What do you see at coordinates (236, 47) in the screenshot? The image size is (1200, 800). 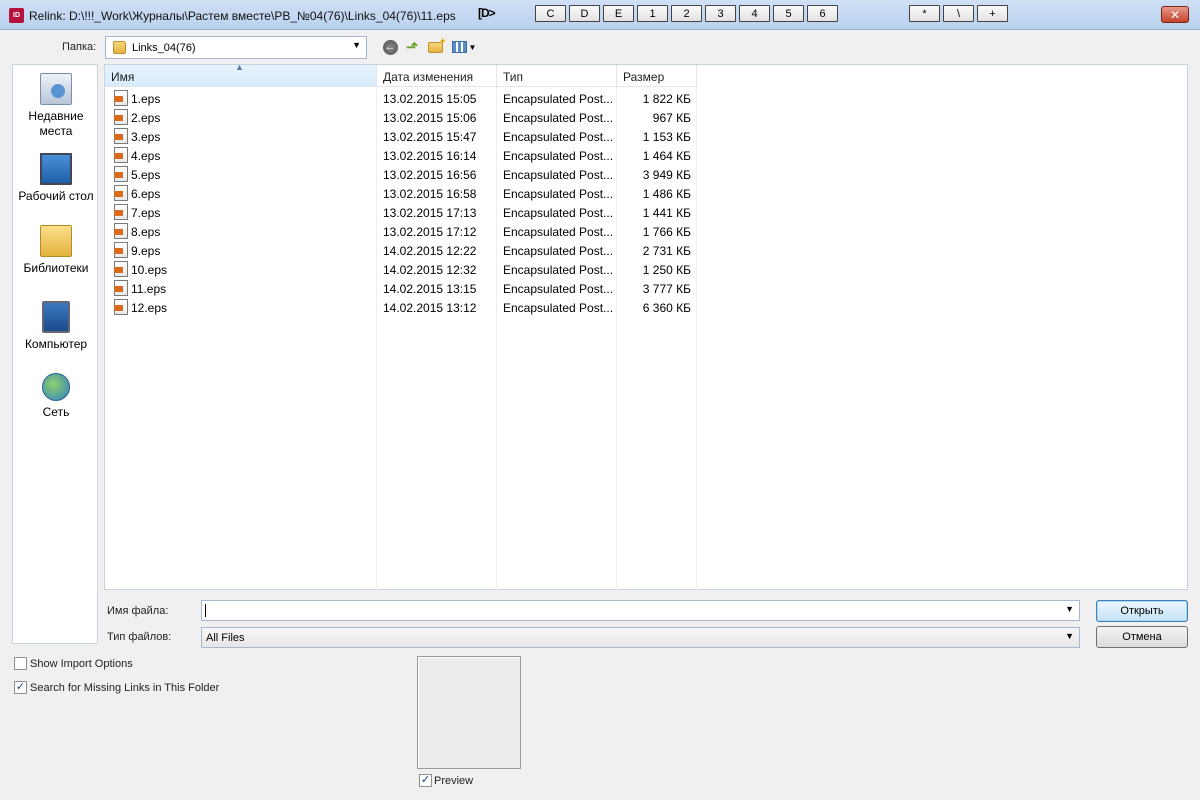 I see `folder-dropdown: Links_04(76) ▼` at bounding box center [236, 47].